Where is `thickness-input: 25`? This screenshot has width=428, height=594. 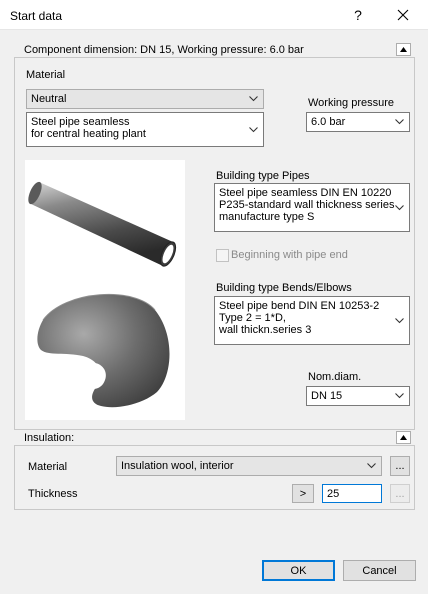 thickness-input: 25 is located at coordinates (352, 493).